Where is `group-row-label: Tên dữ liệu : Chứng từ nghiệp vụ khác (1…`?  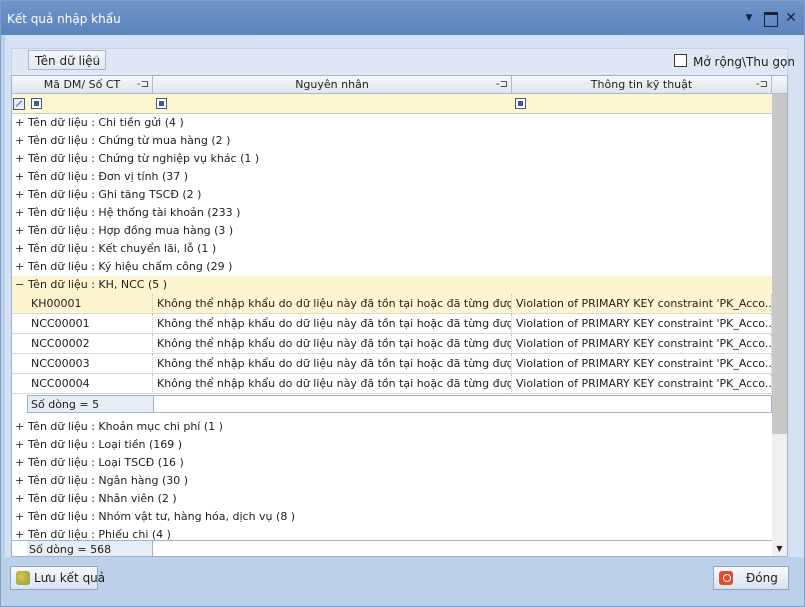 group-row-label: Tên dữ liệu : Chứng từ nghiệp vụ khác (1… is located at coordinates (144, 158).